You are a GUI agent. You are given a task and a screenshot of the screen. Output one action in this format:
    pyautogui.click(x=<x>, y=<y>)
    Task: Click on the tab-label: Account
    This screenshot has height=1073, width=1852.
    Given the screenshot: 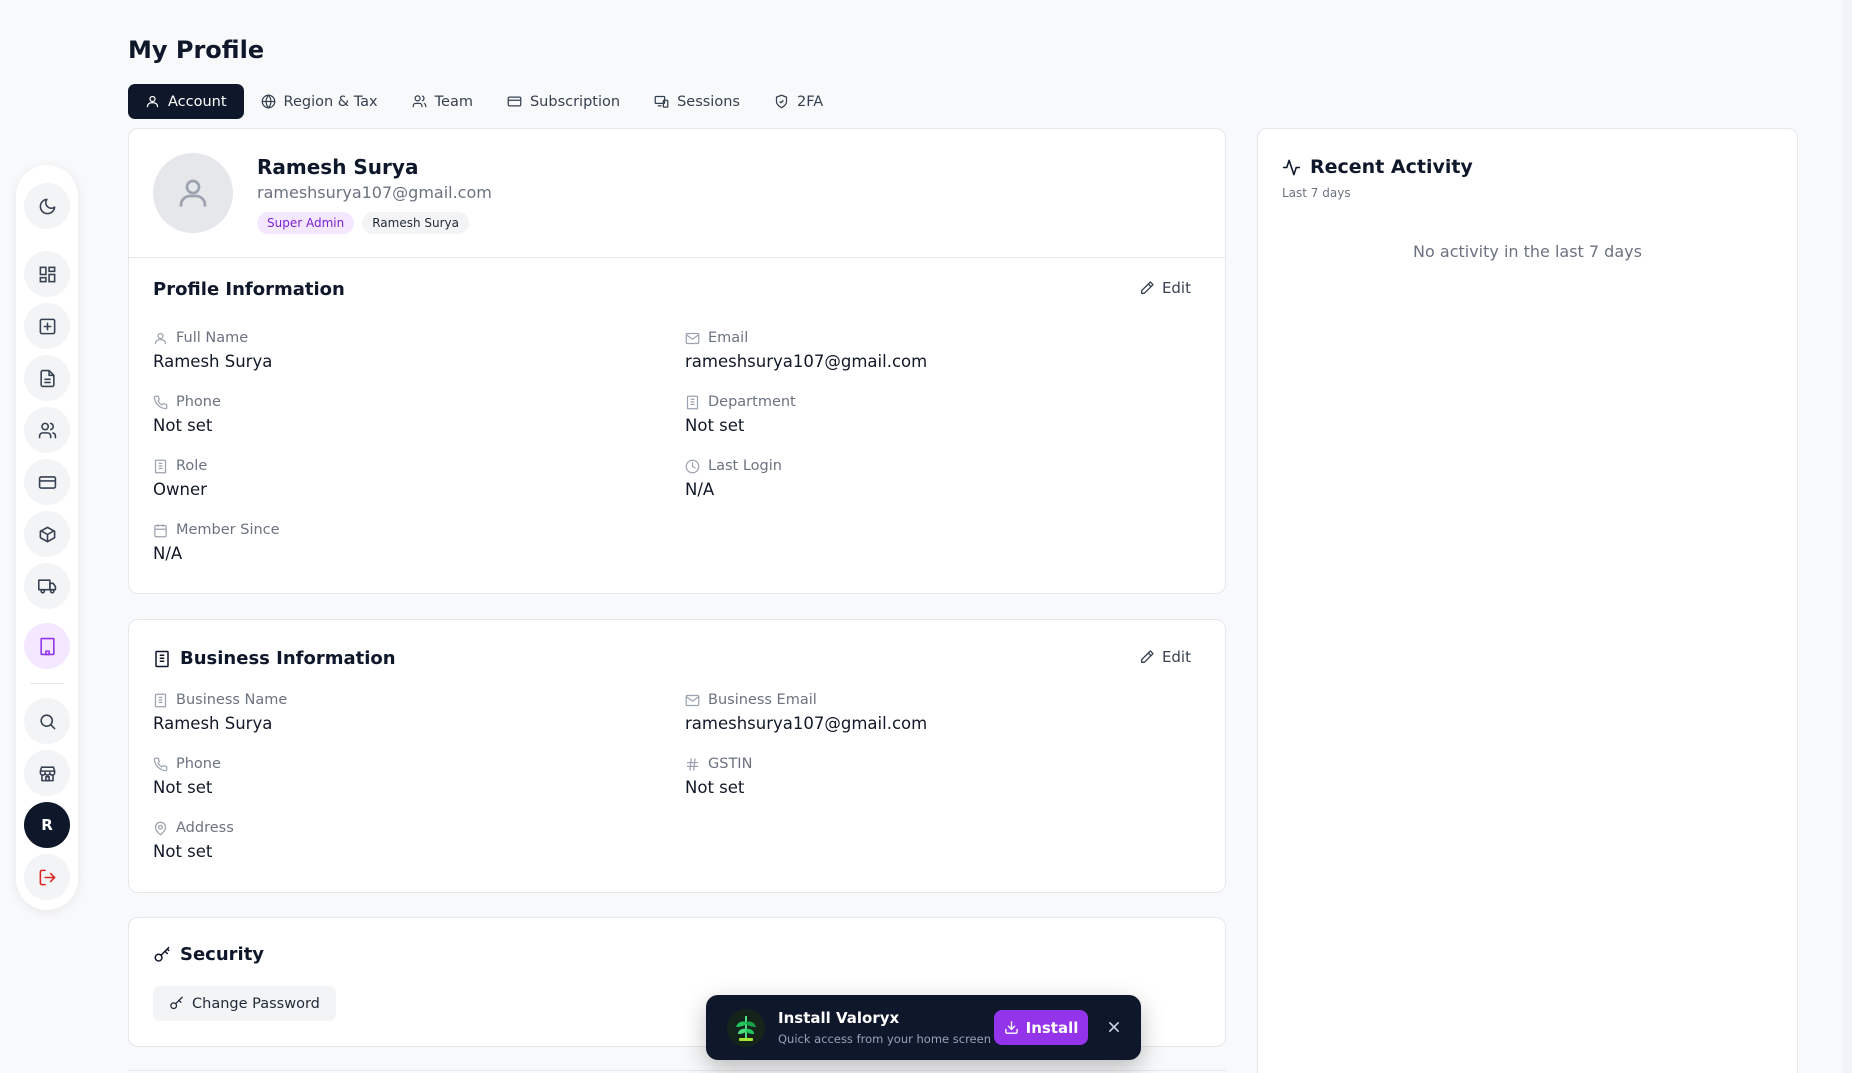 What is the action you would take?
    pyautogui.click(x=197, y=101)
    